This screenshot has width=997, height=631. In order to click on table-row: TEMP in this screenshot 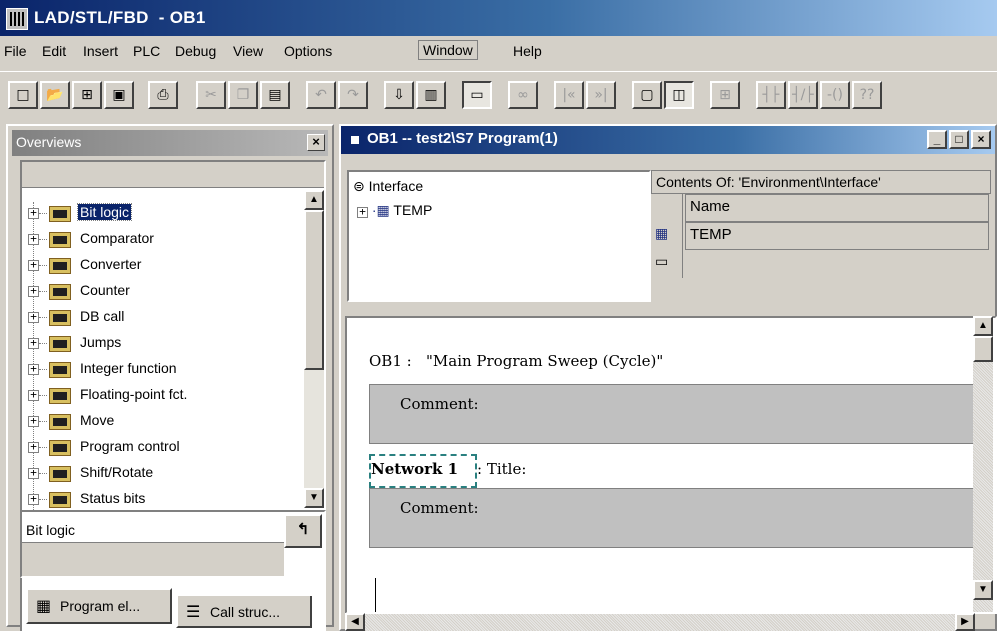, I will do `click(837, 236)`.